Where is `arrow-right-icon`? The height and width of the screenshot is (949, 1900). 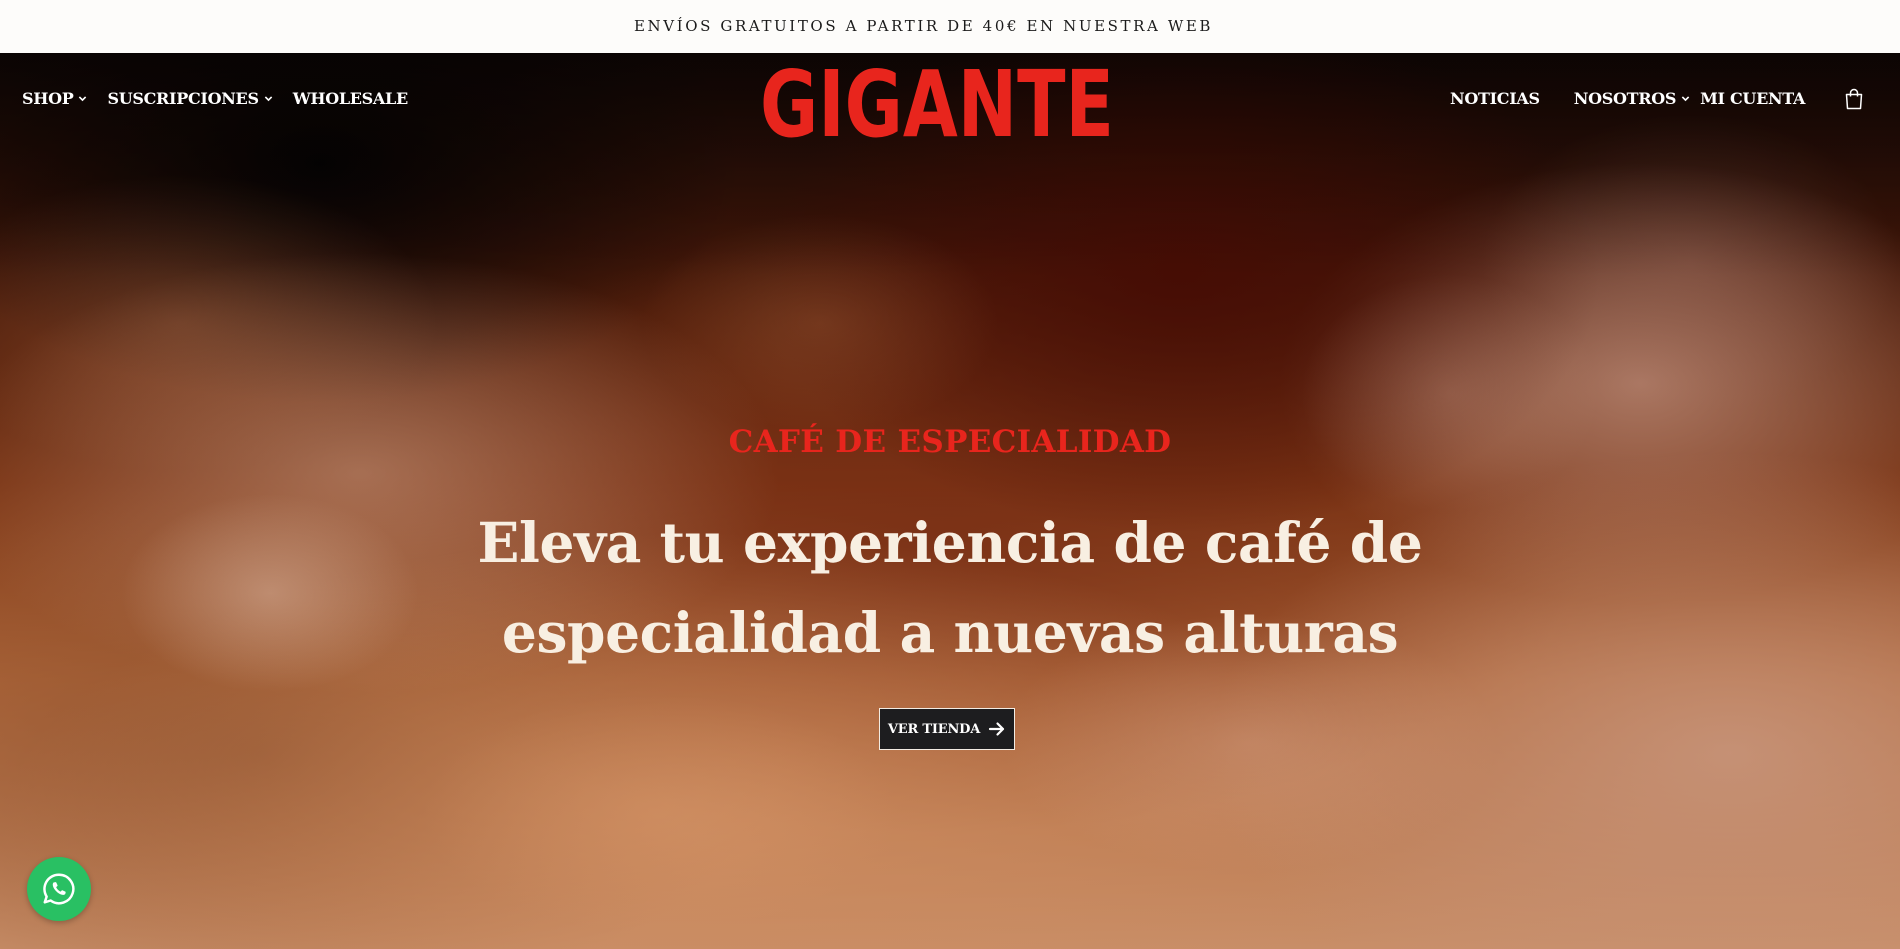
arrow-right-icon is located at coordinates (997, 729).